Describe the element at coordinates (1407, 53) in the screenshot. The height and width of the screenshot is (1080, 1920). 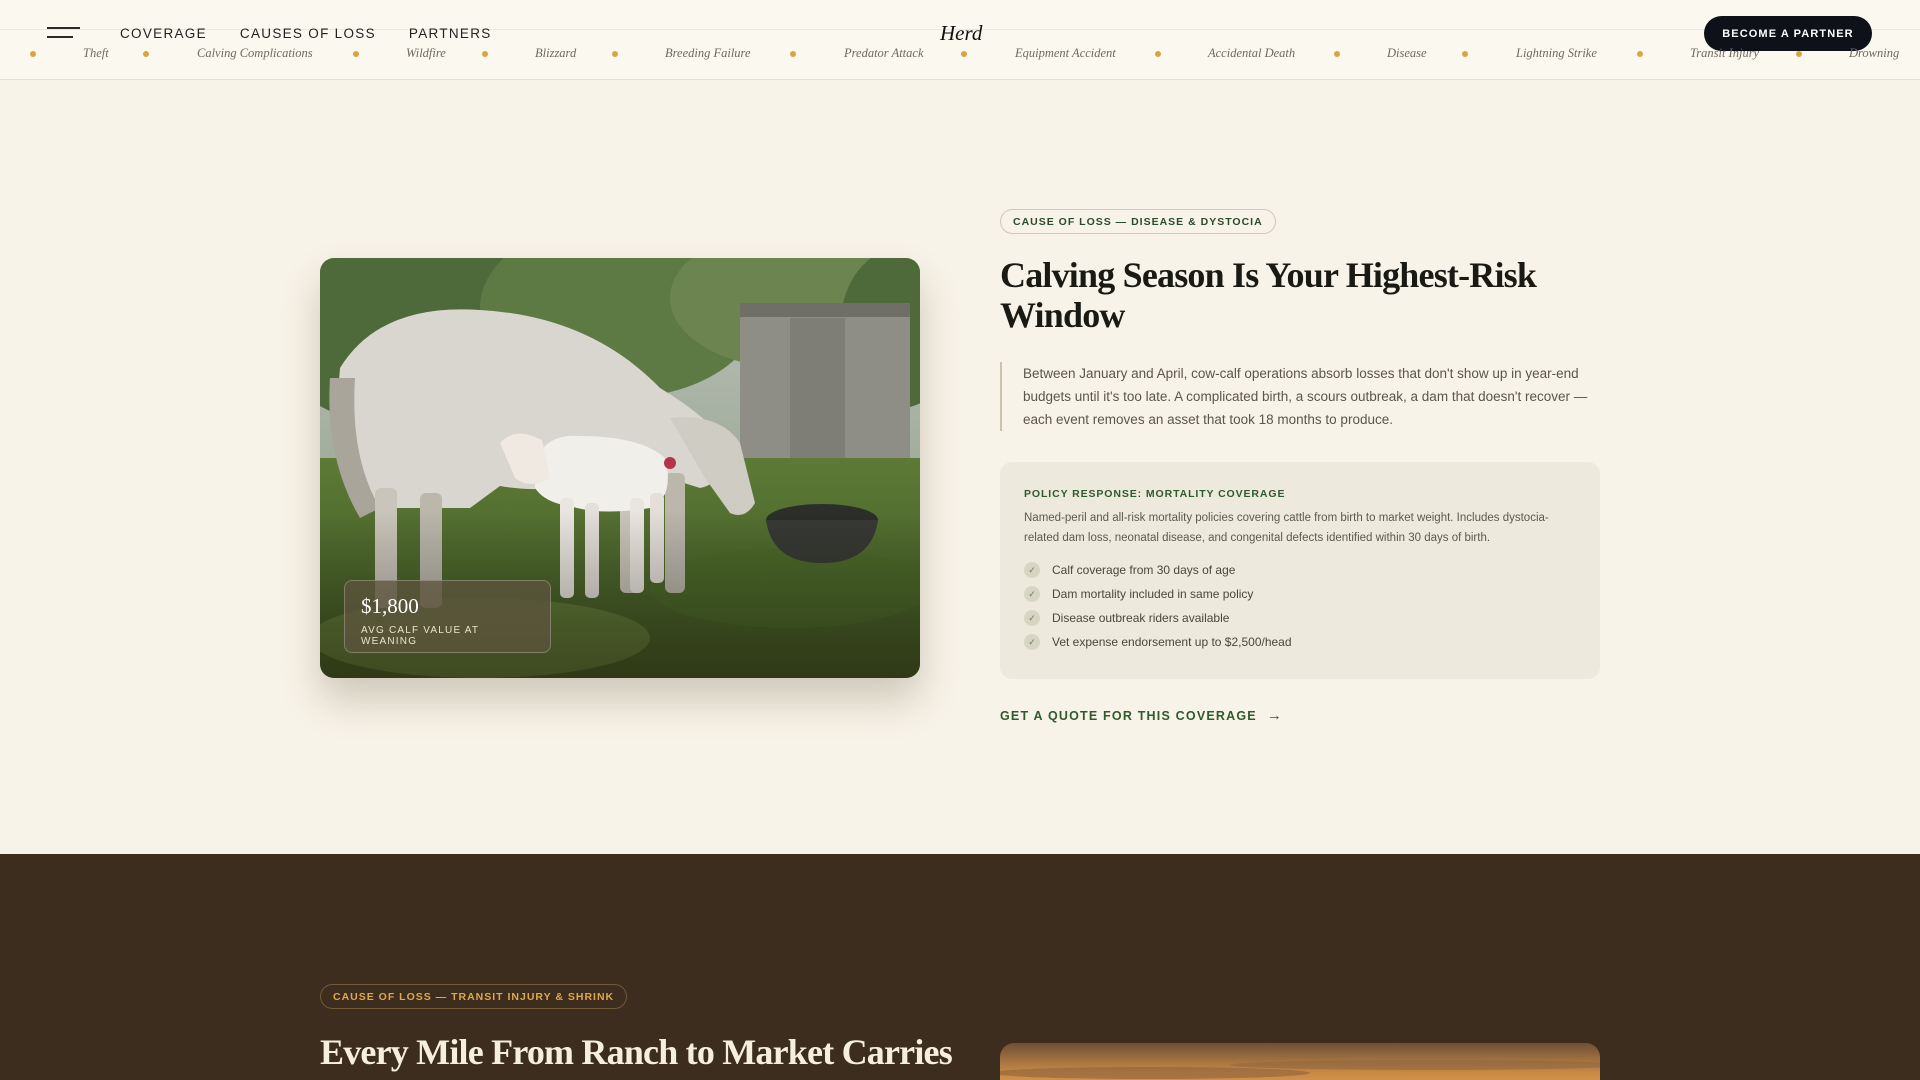
I see `ticker-item-disease: Disease` at that location.